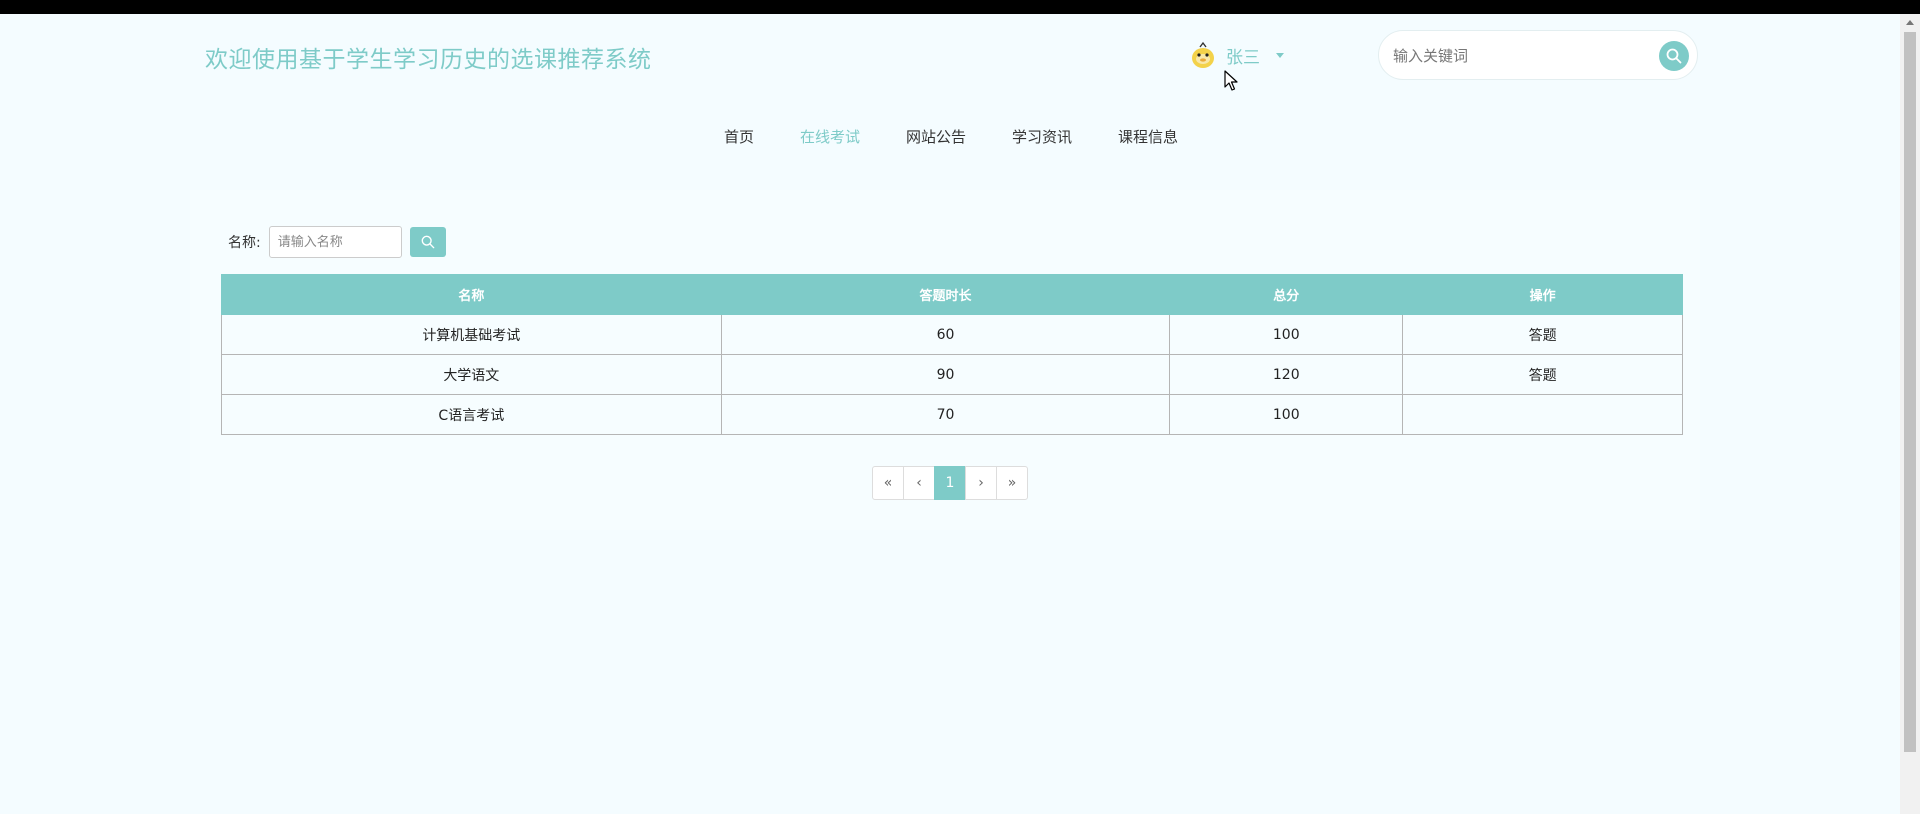 The width and height of the screenshot is (1920, 814). I want to click on user-menu: 张三, so click(1237, 55).